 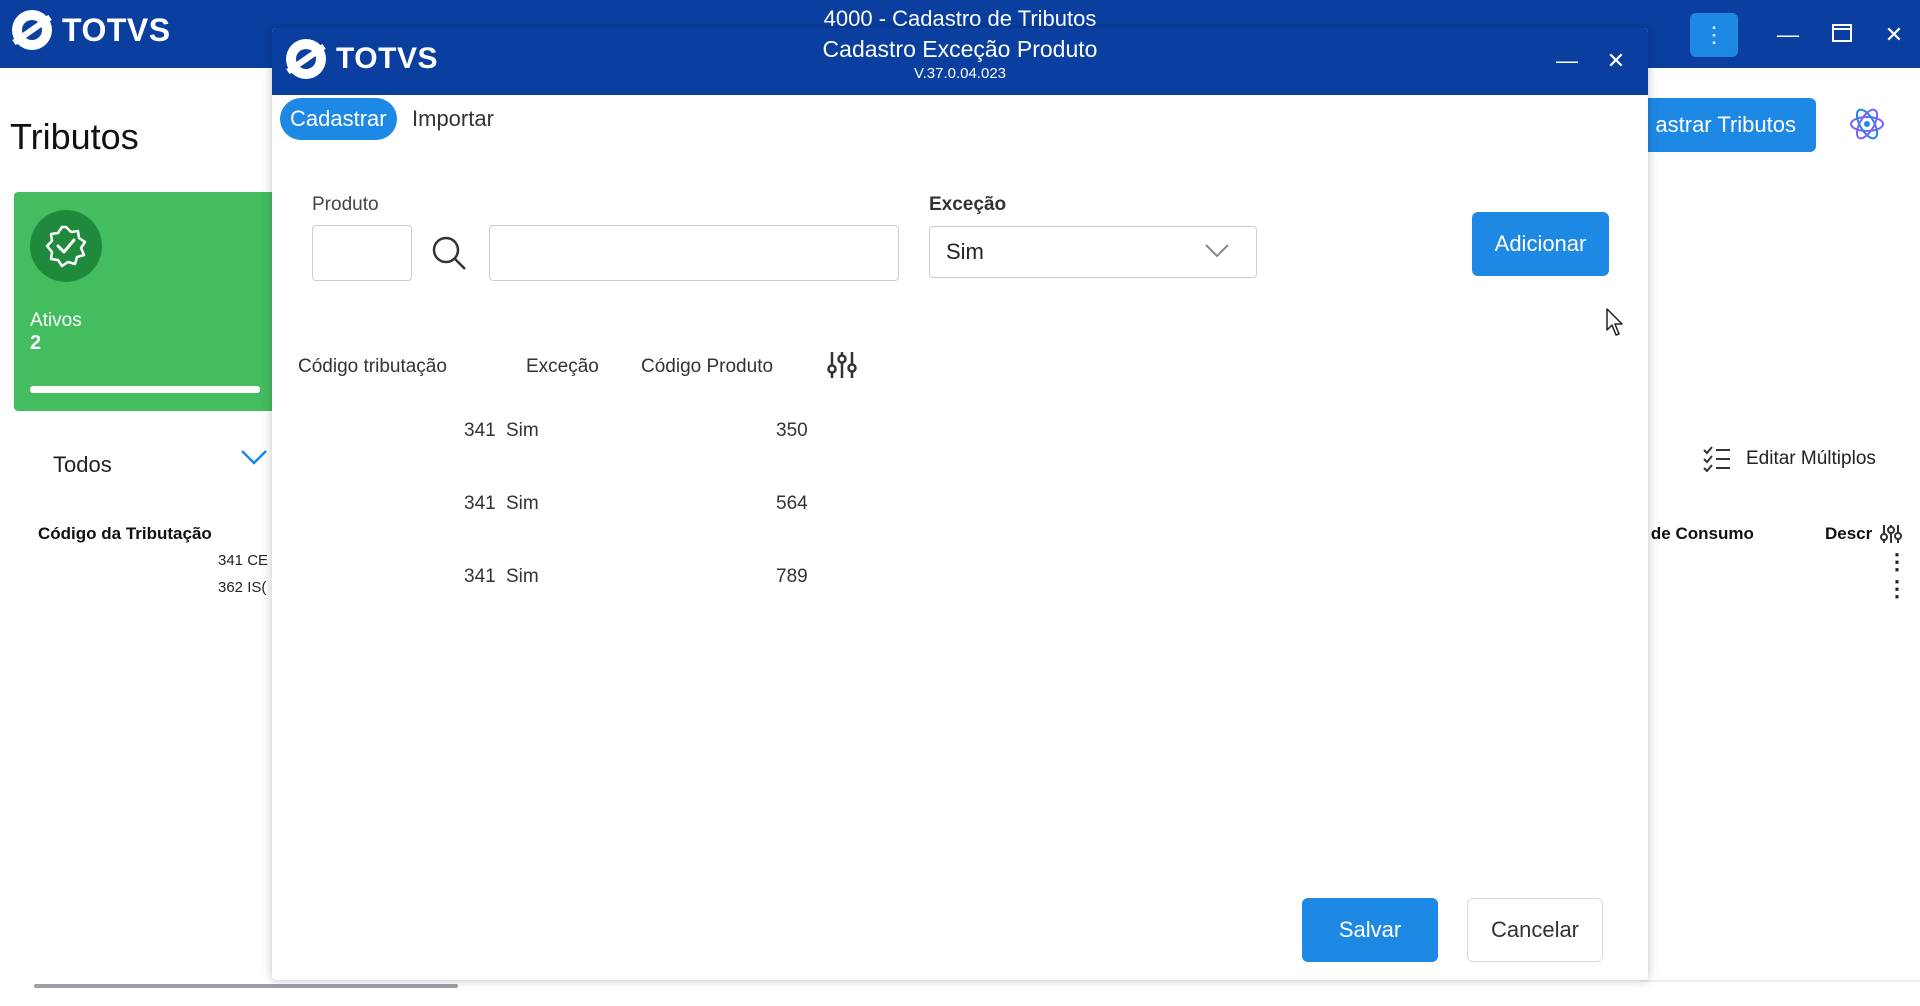 What do you see at coordinates (56, 320) in the screenshot?
I see `summary-label: Ativos` at bounding box center [56, 320].